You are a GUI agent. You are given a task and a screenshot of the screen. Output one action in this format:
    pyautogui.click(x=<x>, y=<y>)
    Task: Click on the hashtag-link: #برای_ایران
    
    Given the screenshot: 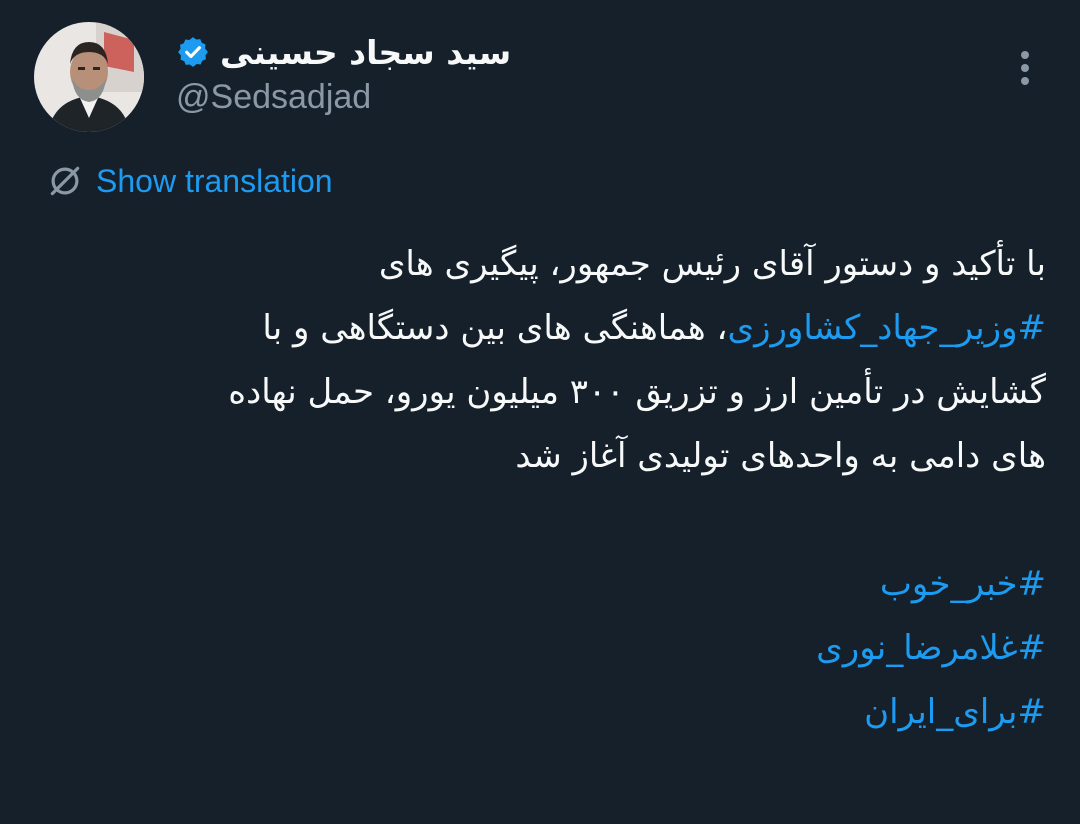 What is the action you would take?
    pyautogui.click(x=543, y=712)
    